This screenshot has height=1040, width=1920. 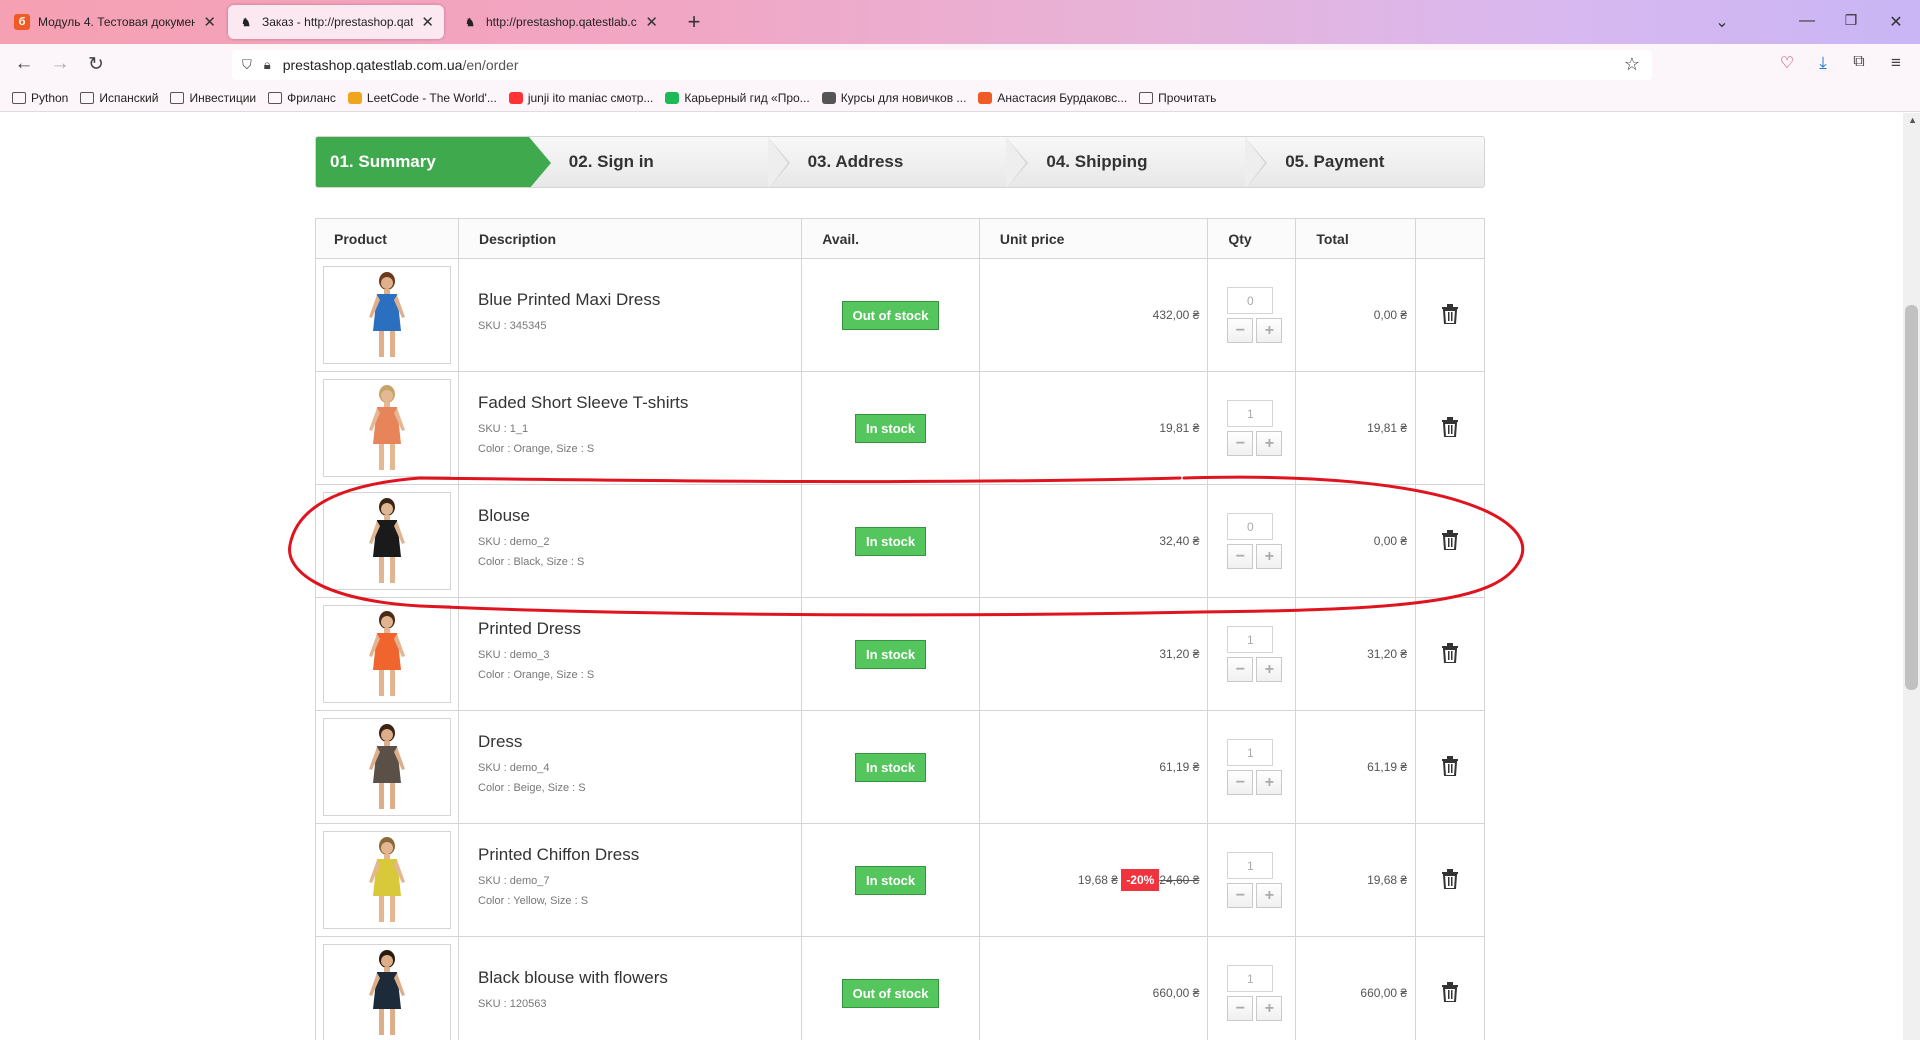 I want to click on step-sign-in: 02. Sign in, so click(x=659, y=162).